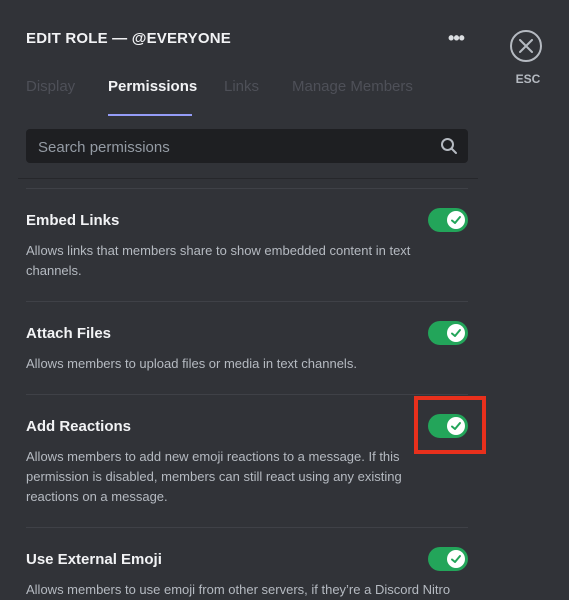 The height and width of the screenshot is (600, 569). I want to click on use-external-emoji-toggle, so click(448, 559).